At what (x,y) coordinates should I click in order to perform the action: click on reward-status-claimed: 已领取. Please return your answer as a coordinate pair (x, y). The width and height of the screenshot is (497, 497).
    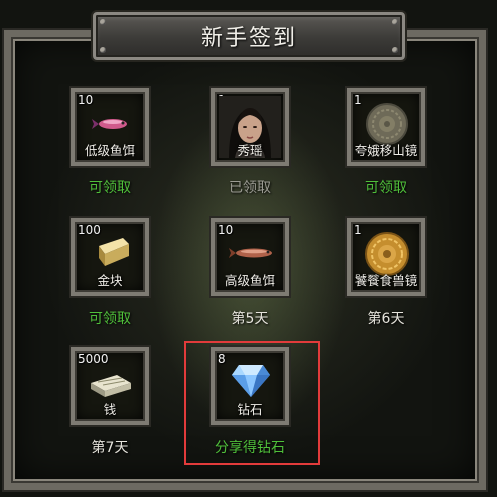
    Looking at the image, I should click on (250, 188).